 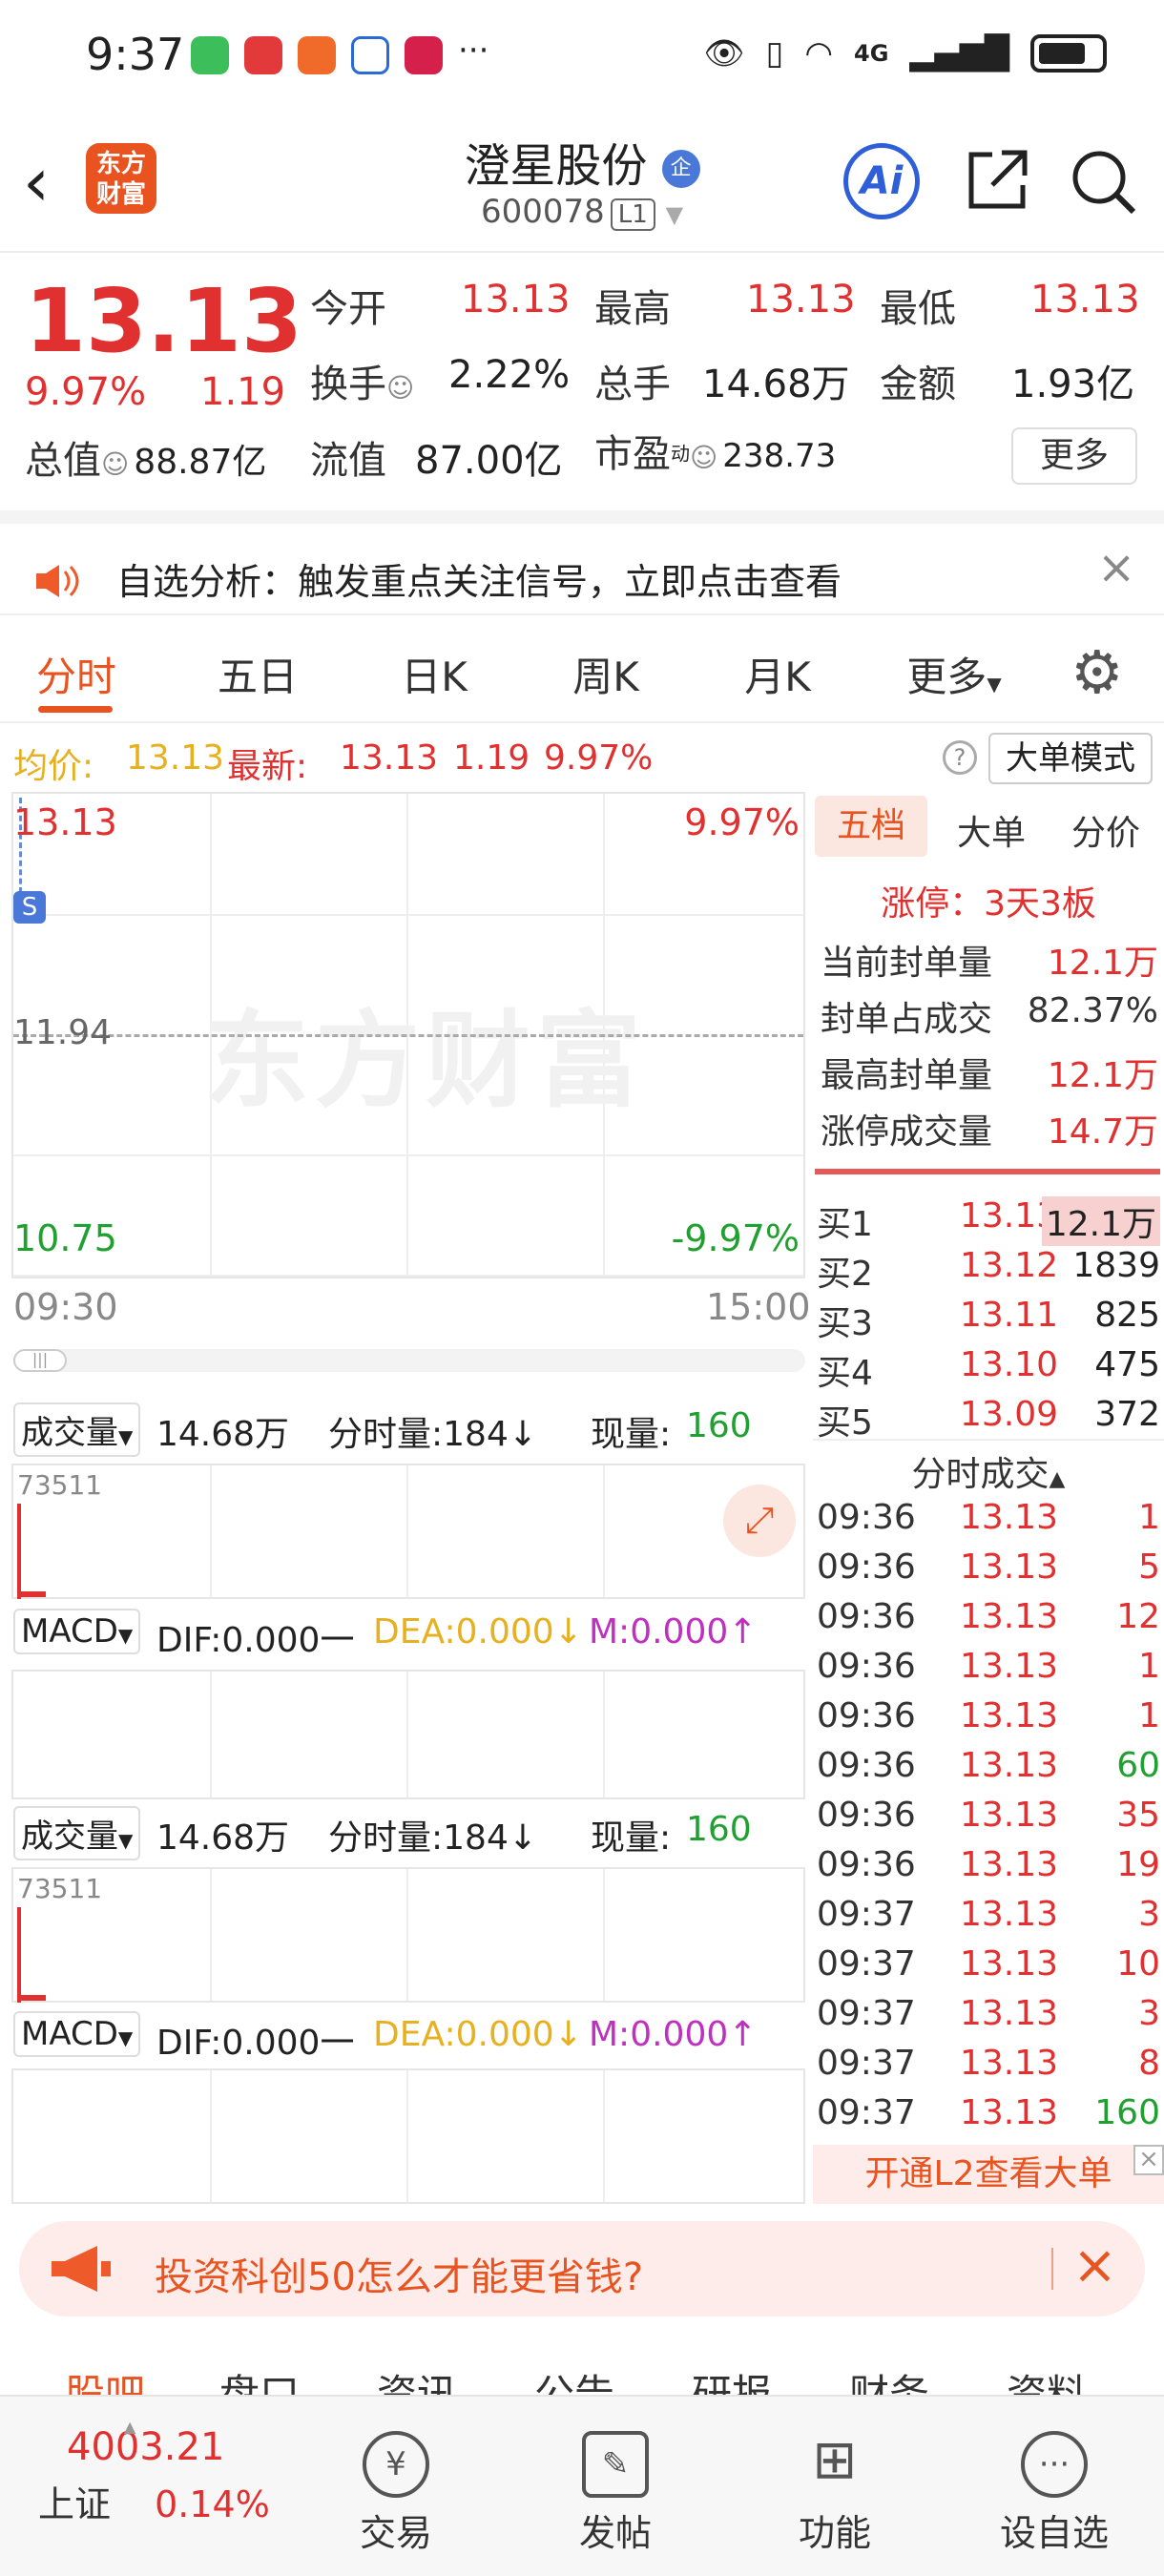 What do you see at coordinates (988, 904) in the screenshot?
I see `limit-up-streak: 涨停：3天3板` at bounding box center [988, 904].